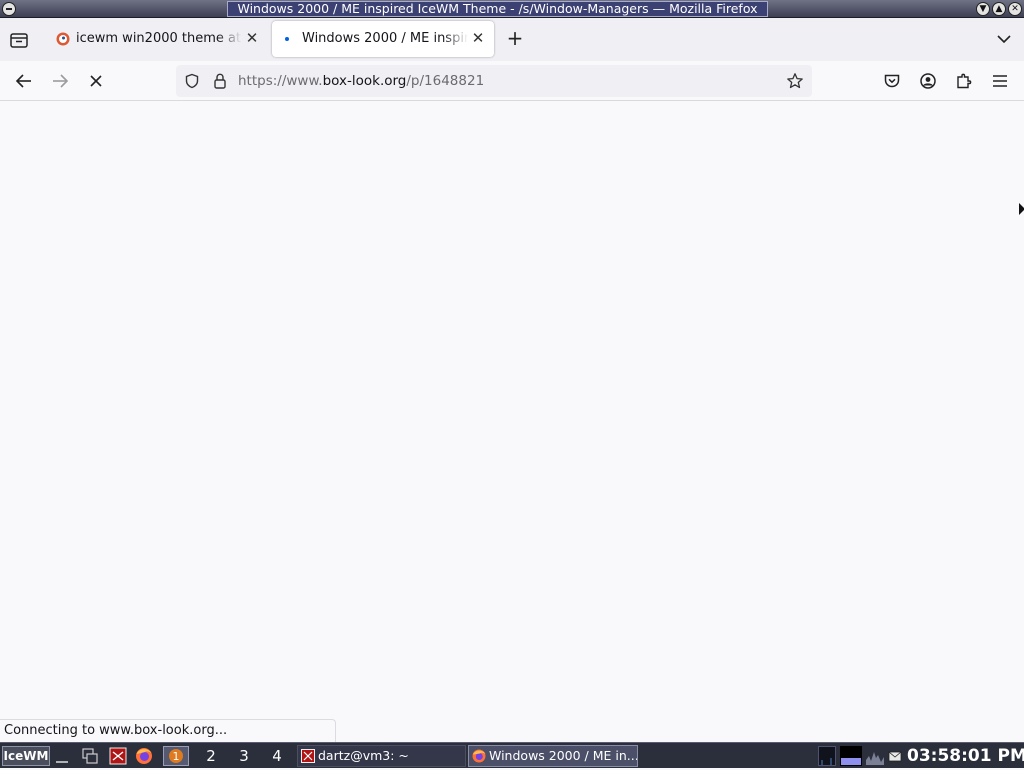 Image resolution: width=1024 pixels, height=770 pixels. I want to click on tab-duckduckgo: icewm win2000 theme at DuckDuckGo ✕, so click(157, 39).